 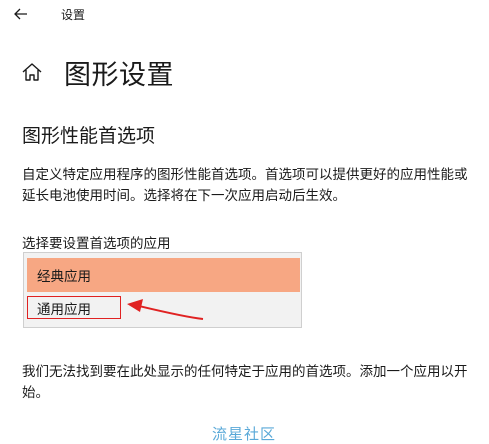 I want to click on option-label: 通用应用, so click(x=64, y=310).